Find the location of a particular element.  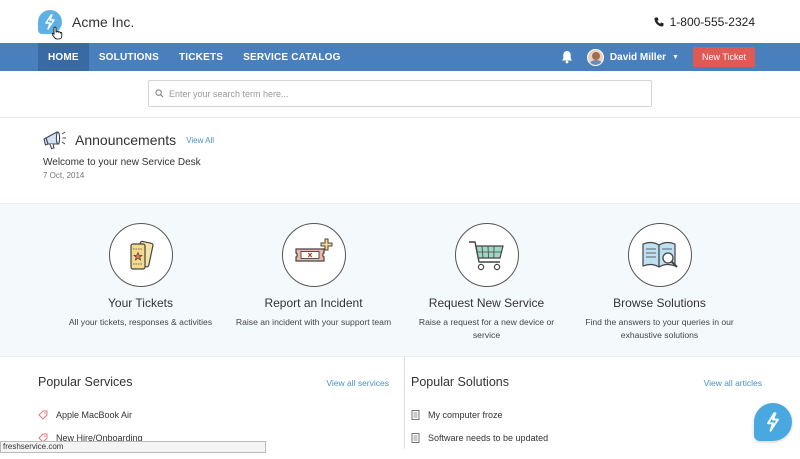

nav-item-solutions: SOLUTIONS is located at coordinates (129, 57).